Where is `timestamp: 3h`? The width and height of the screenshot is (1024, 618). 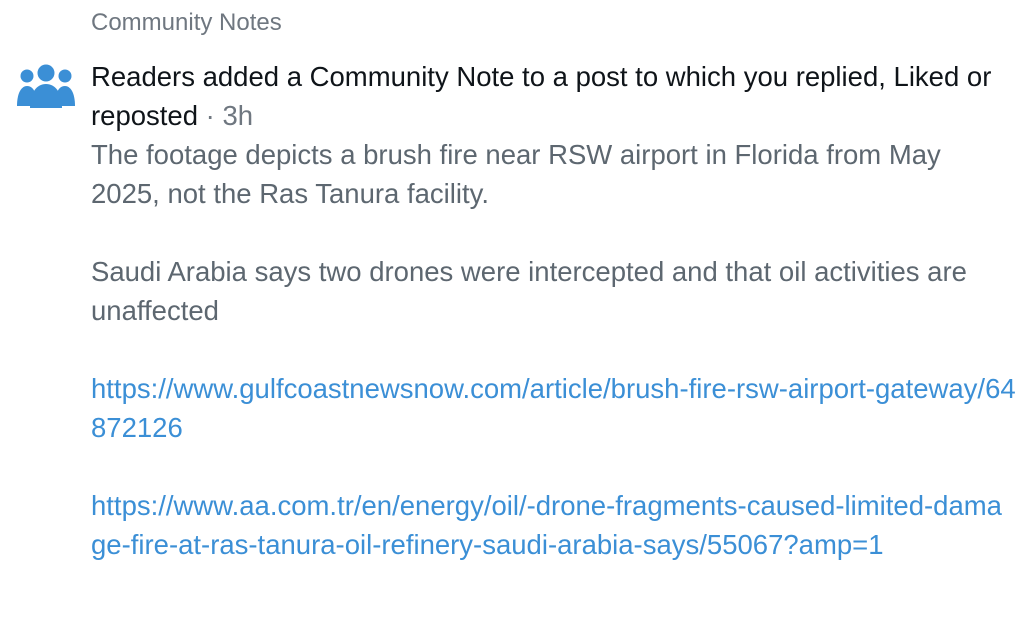 timestamp: 3h is located at coordinates (238, 115).